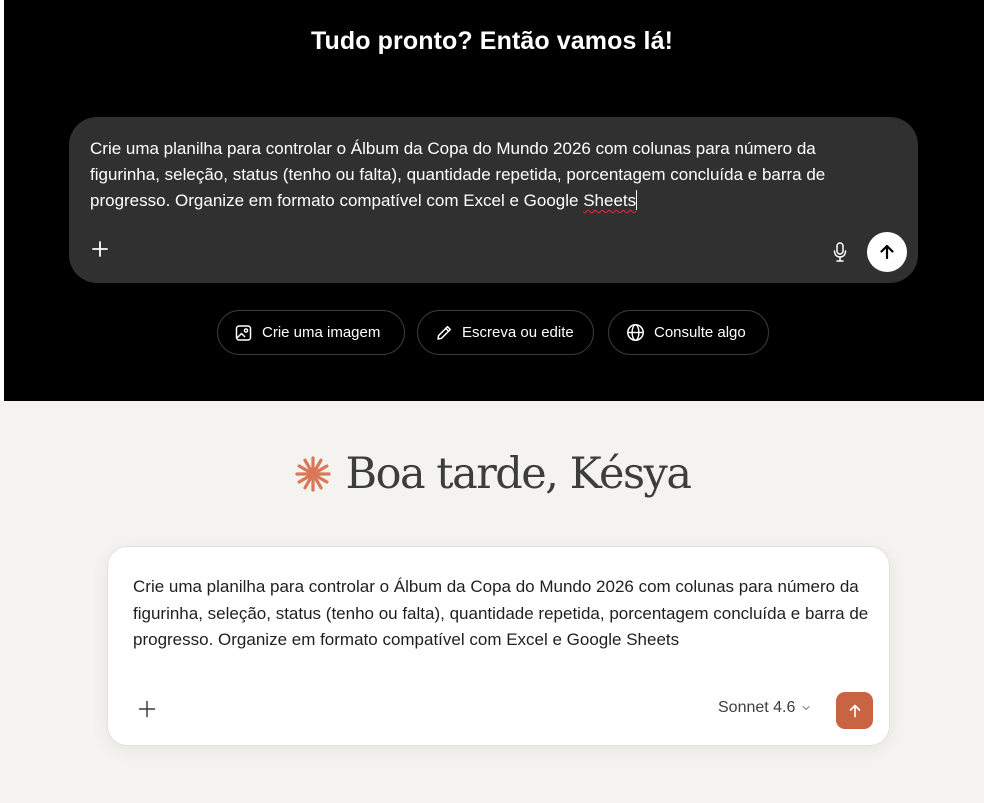  I want to click on voice-input-button, so click(840, 252).